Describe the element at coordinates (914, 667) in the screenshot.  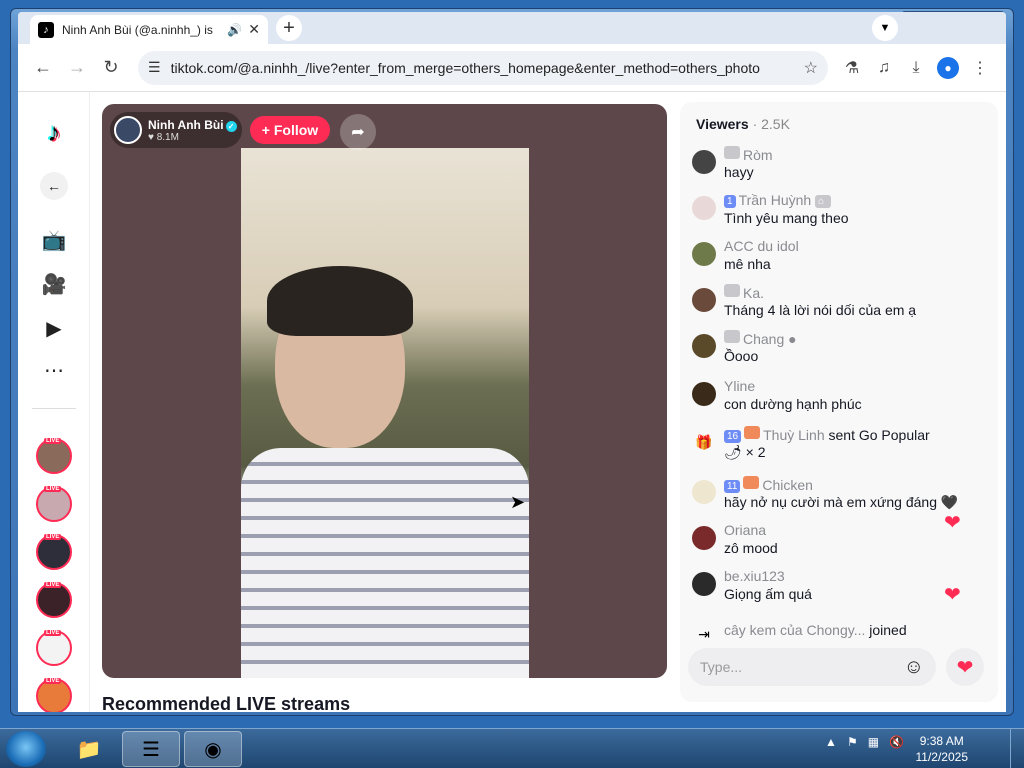
I see `emoji-icon: ☺` at that location.